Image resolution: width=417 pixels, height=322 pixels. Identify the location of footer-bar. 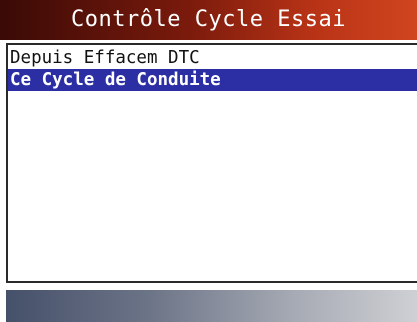
(211, 306).